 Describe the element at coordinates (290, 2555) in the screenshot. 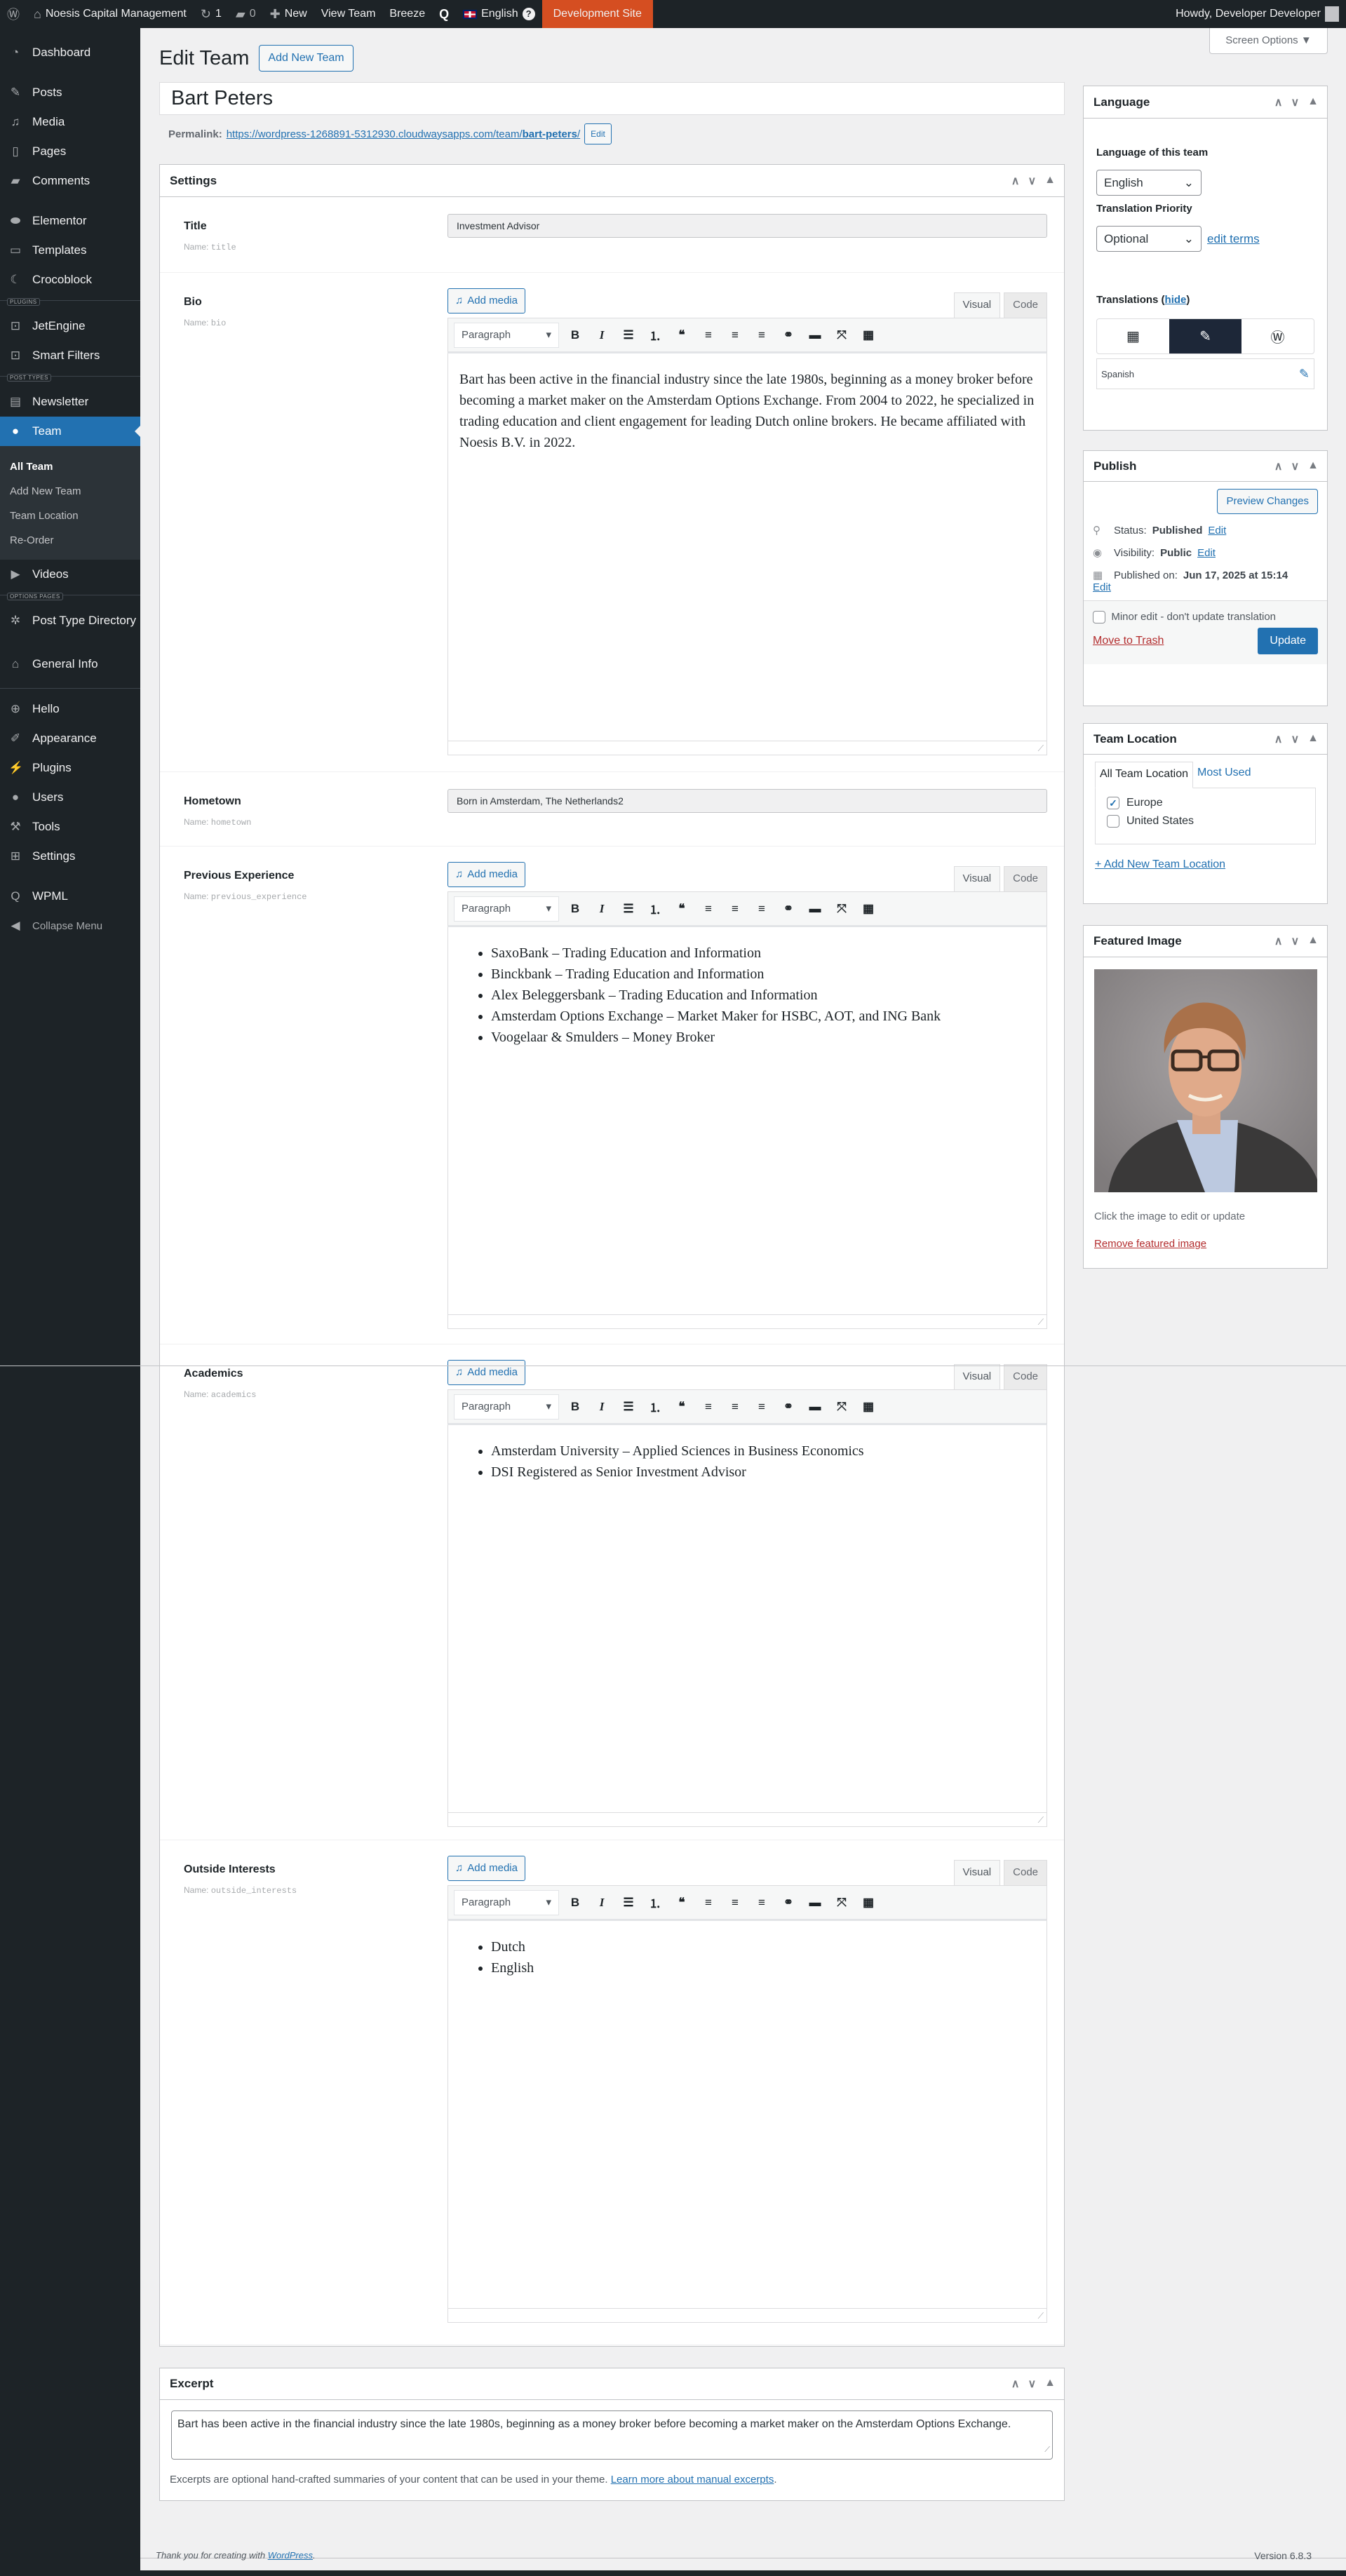

I see `wordpress-link: WordPress` at that location.